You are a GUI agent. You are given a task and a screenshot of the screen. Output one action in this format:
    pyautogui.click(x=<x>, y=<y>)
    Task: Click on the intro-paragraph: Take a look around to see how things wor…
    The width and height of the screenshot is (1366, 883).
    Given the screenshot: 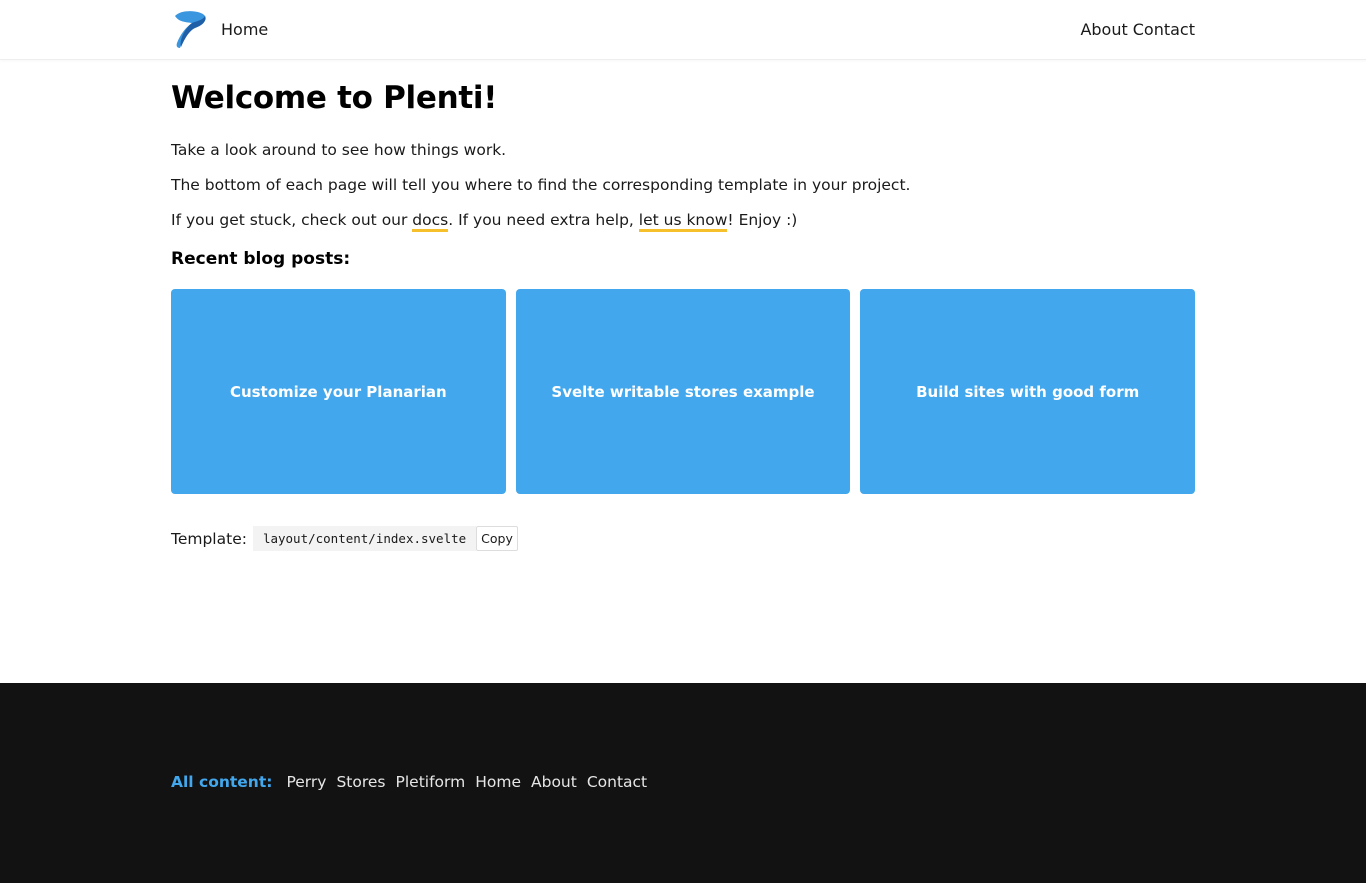 What is the action you would take?
    pyautogui.click(x=339, y=150)
    